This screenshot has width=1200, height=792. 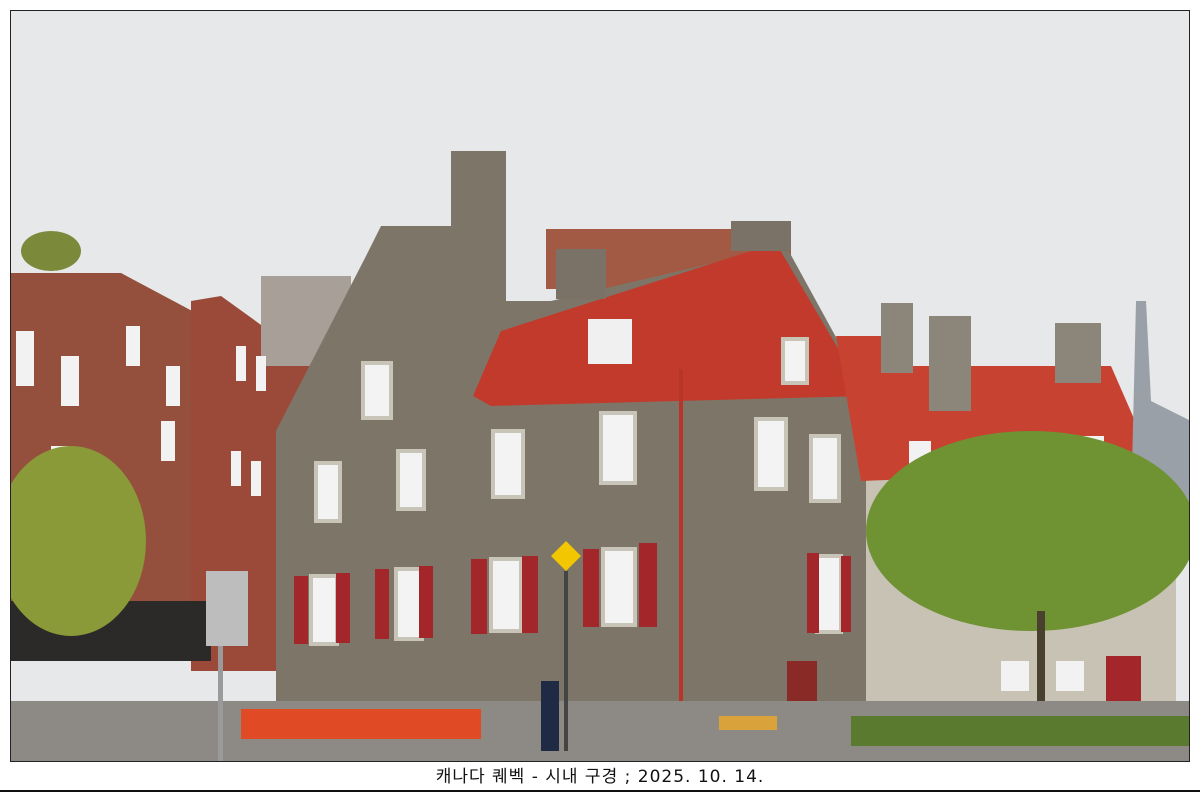 What do you see at coordinates (748, 723) in the screenshot?
I see `bench` at bounding box center [748, 723].